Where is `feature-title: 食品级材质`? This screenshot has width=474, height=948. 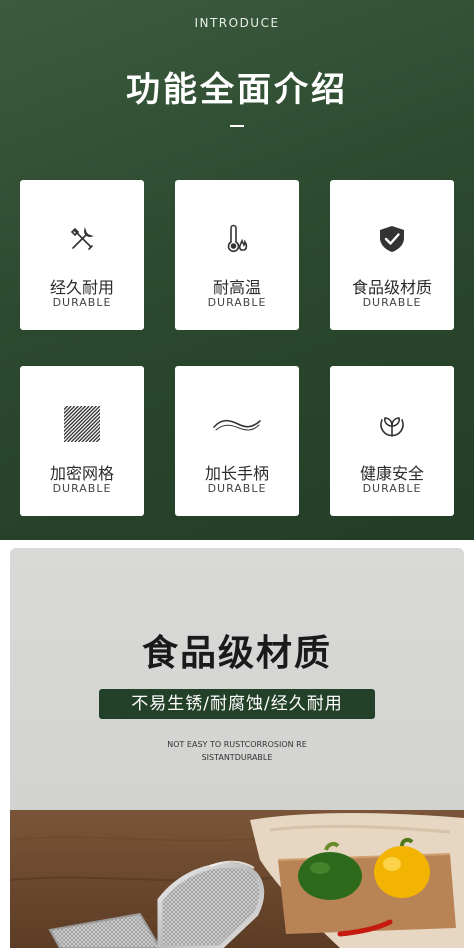
feature-title: 食品级材质 is located at coordinates (391, 287).